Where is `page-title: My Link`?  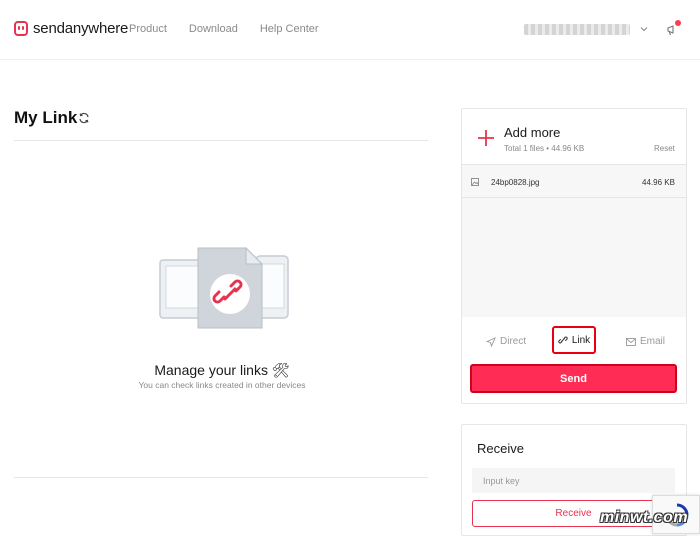 page-title: My Link is located at coordinates (46, 117).